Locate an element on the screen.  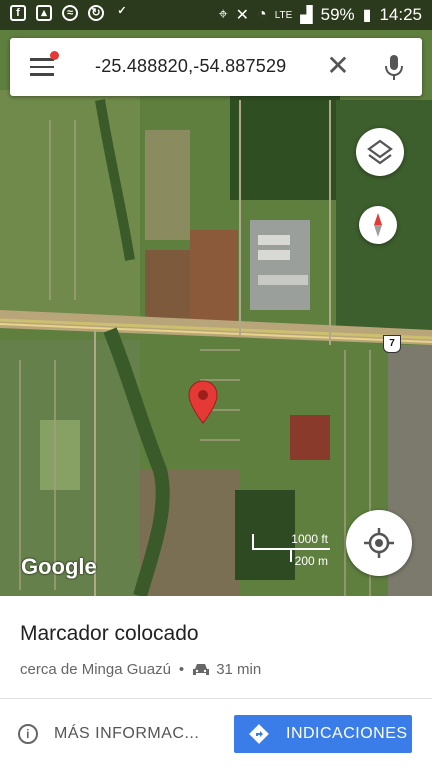
lte-label: LTE is located at coordinates (283, 15).